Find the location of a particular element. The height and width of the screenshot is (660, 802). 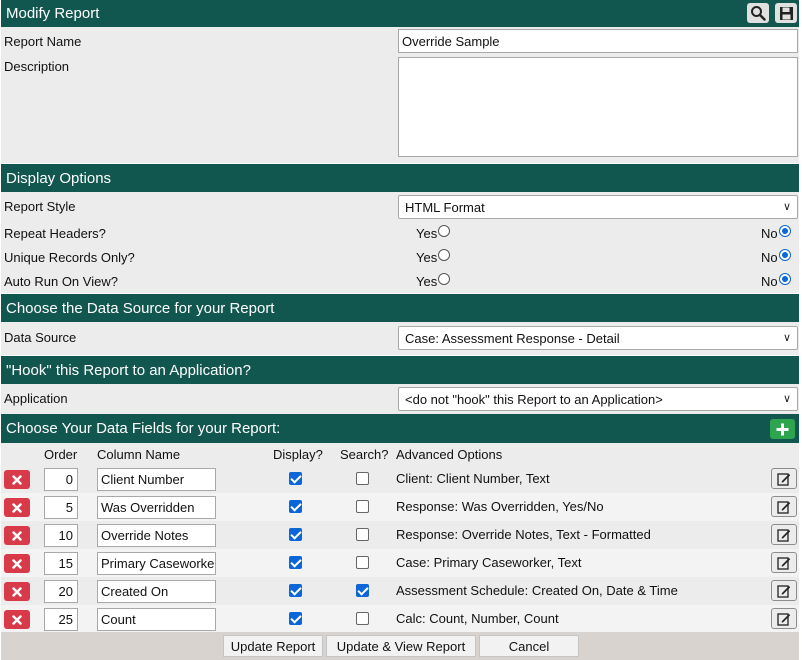

repeat-headers-yes-radio is located at coordinates (444, 230).